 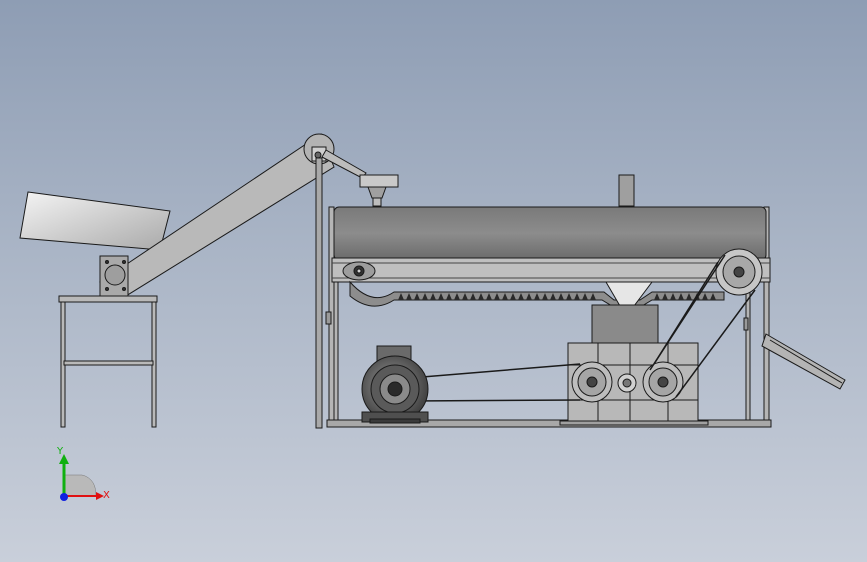 I want to click on z-axis-dot, so click(x=64, y=497).